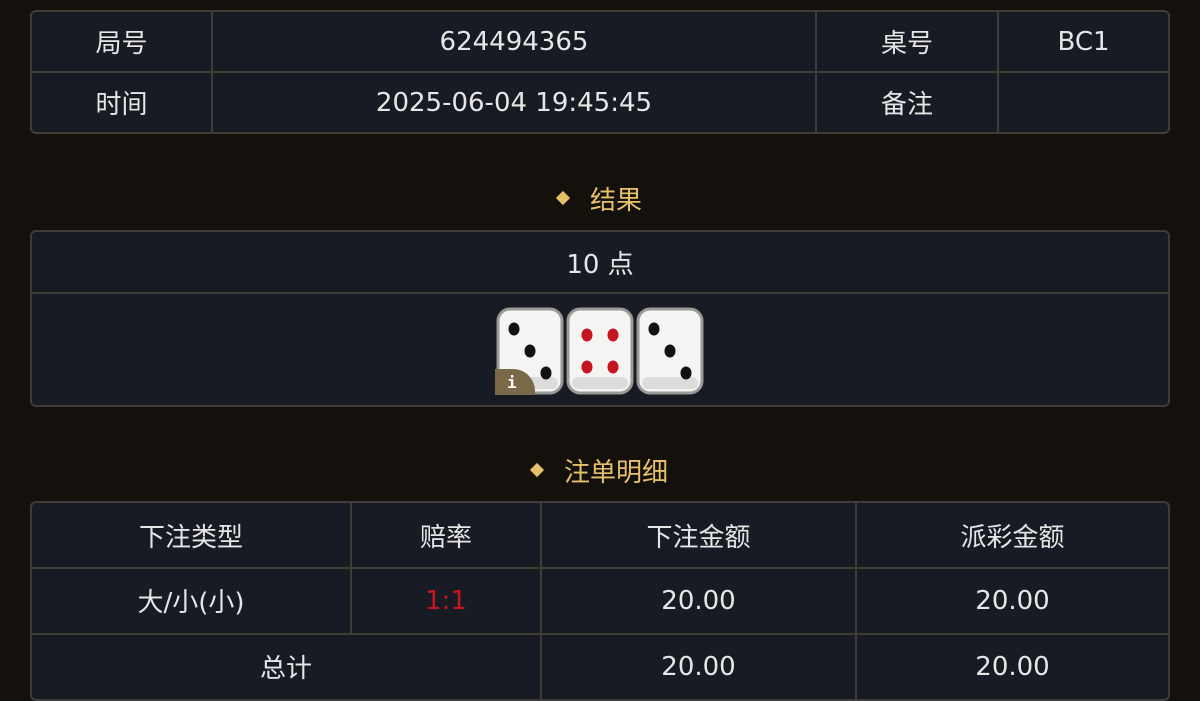 The image size is (1200, 701). I want to click on result-points: 10 点, so click(600, 263).